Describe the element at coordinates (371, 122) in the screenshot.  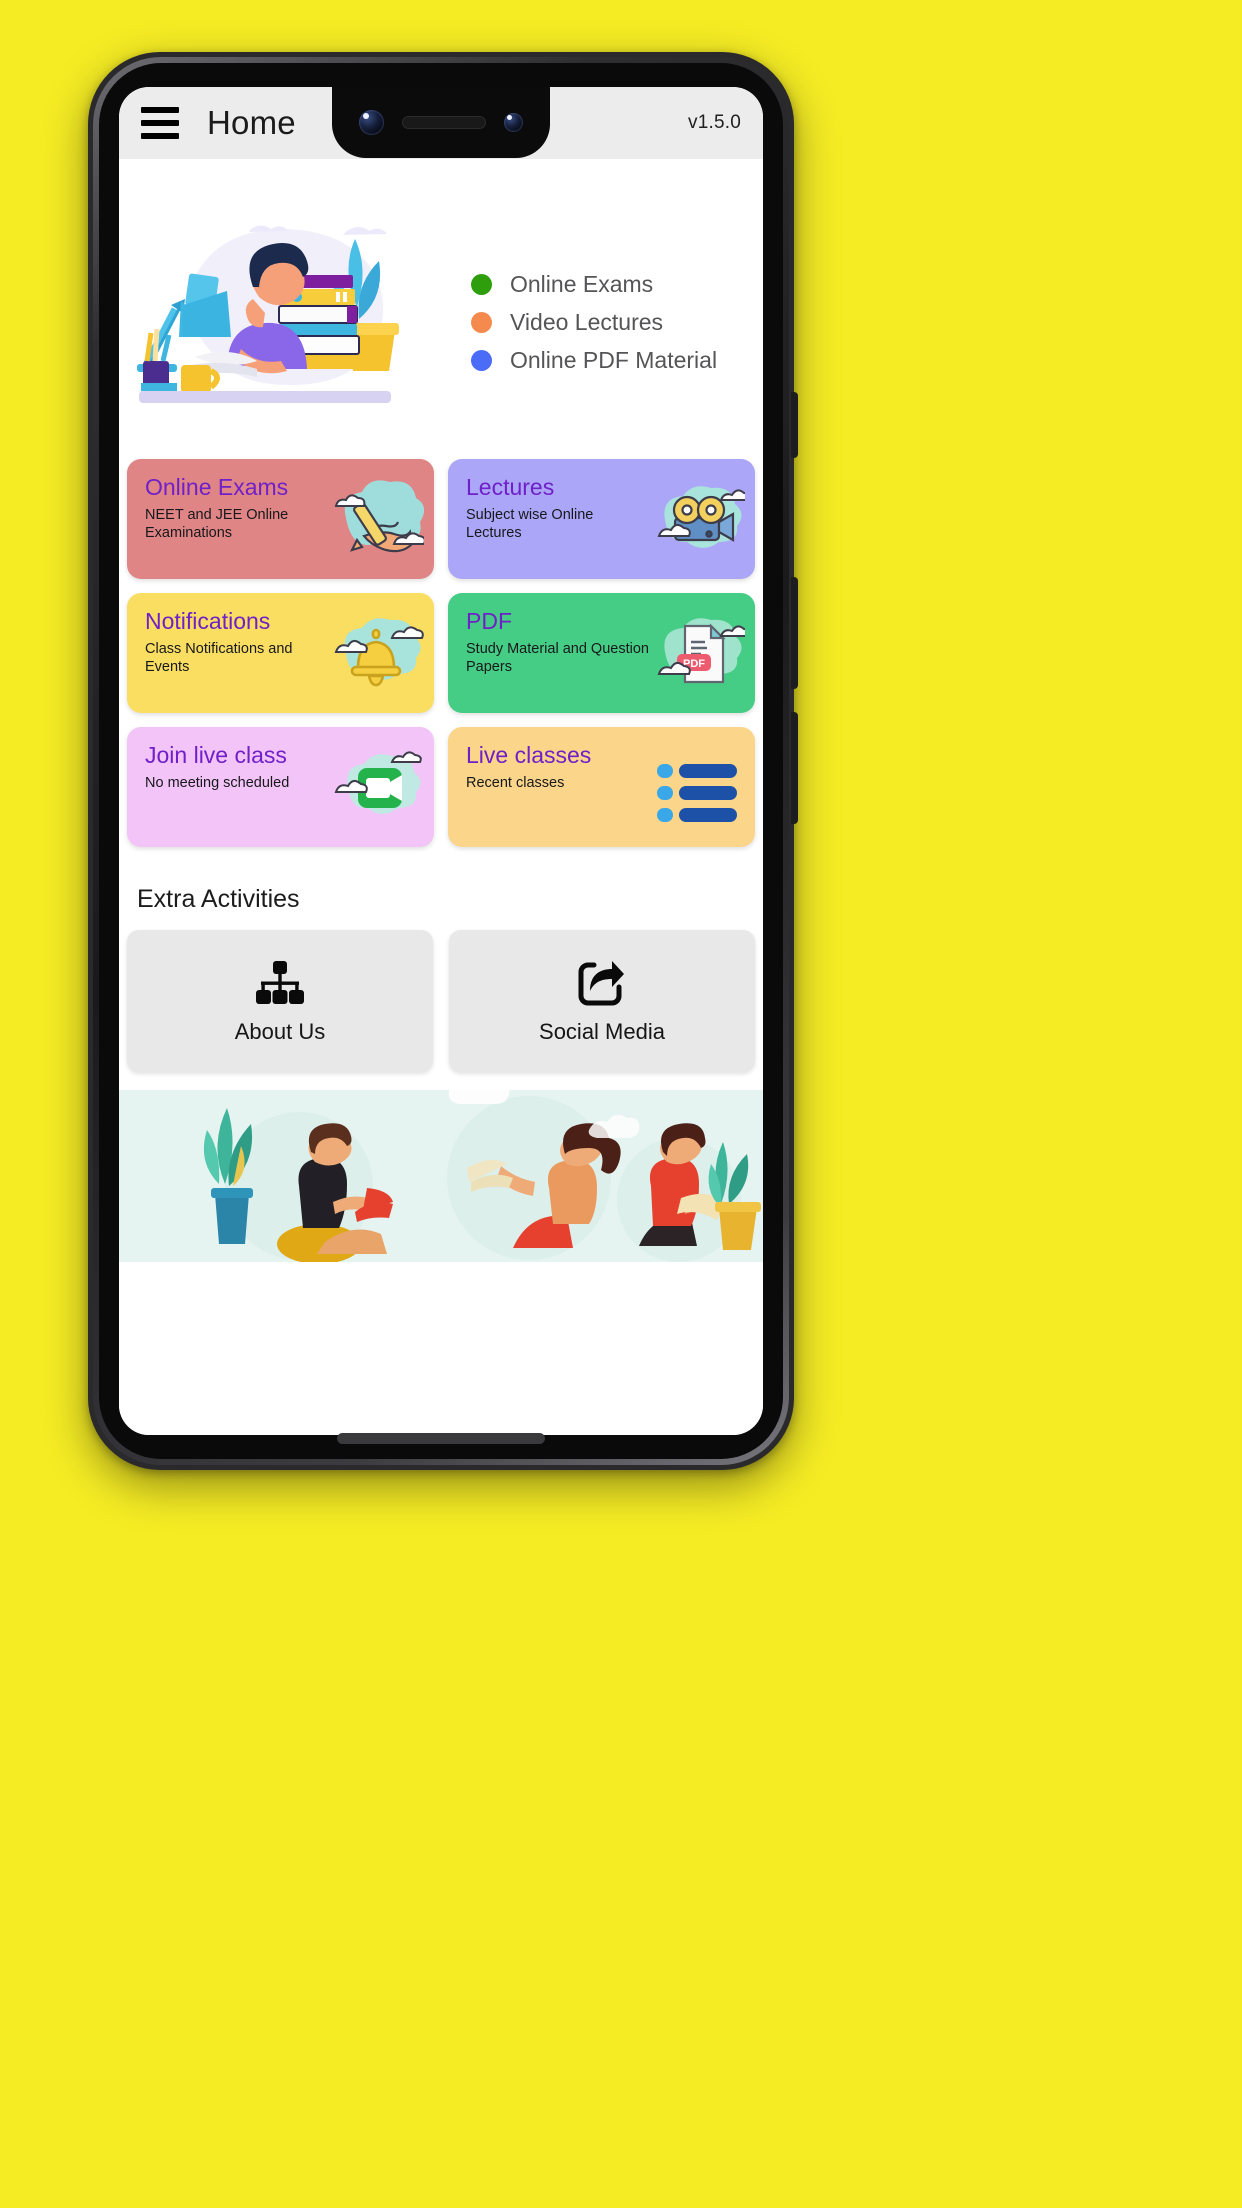
I see `front-camera-icon` at that location.